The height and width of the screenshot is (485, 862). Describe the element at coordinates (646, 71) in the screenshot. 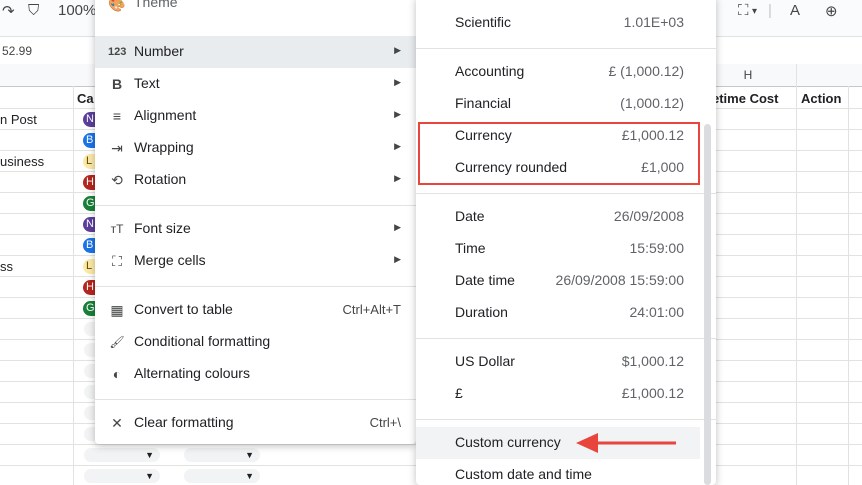

I see `format-example: £ (1,000.12)` at that location.